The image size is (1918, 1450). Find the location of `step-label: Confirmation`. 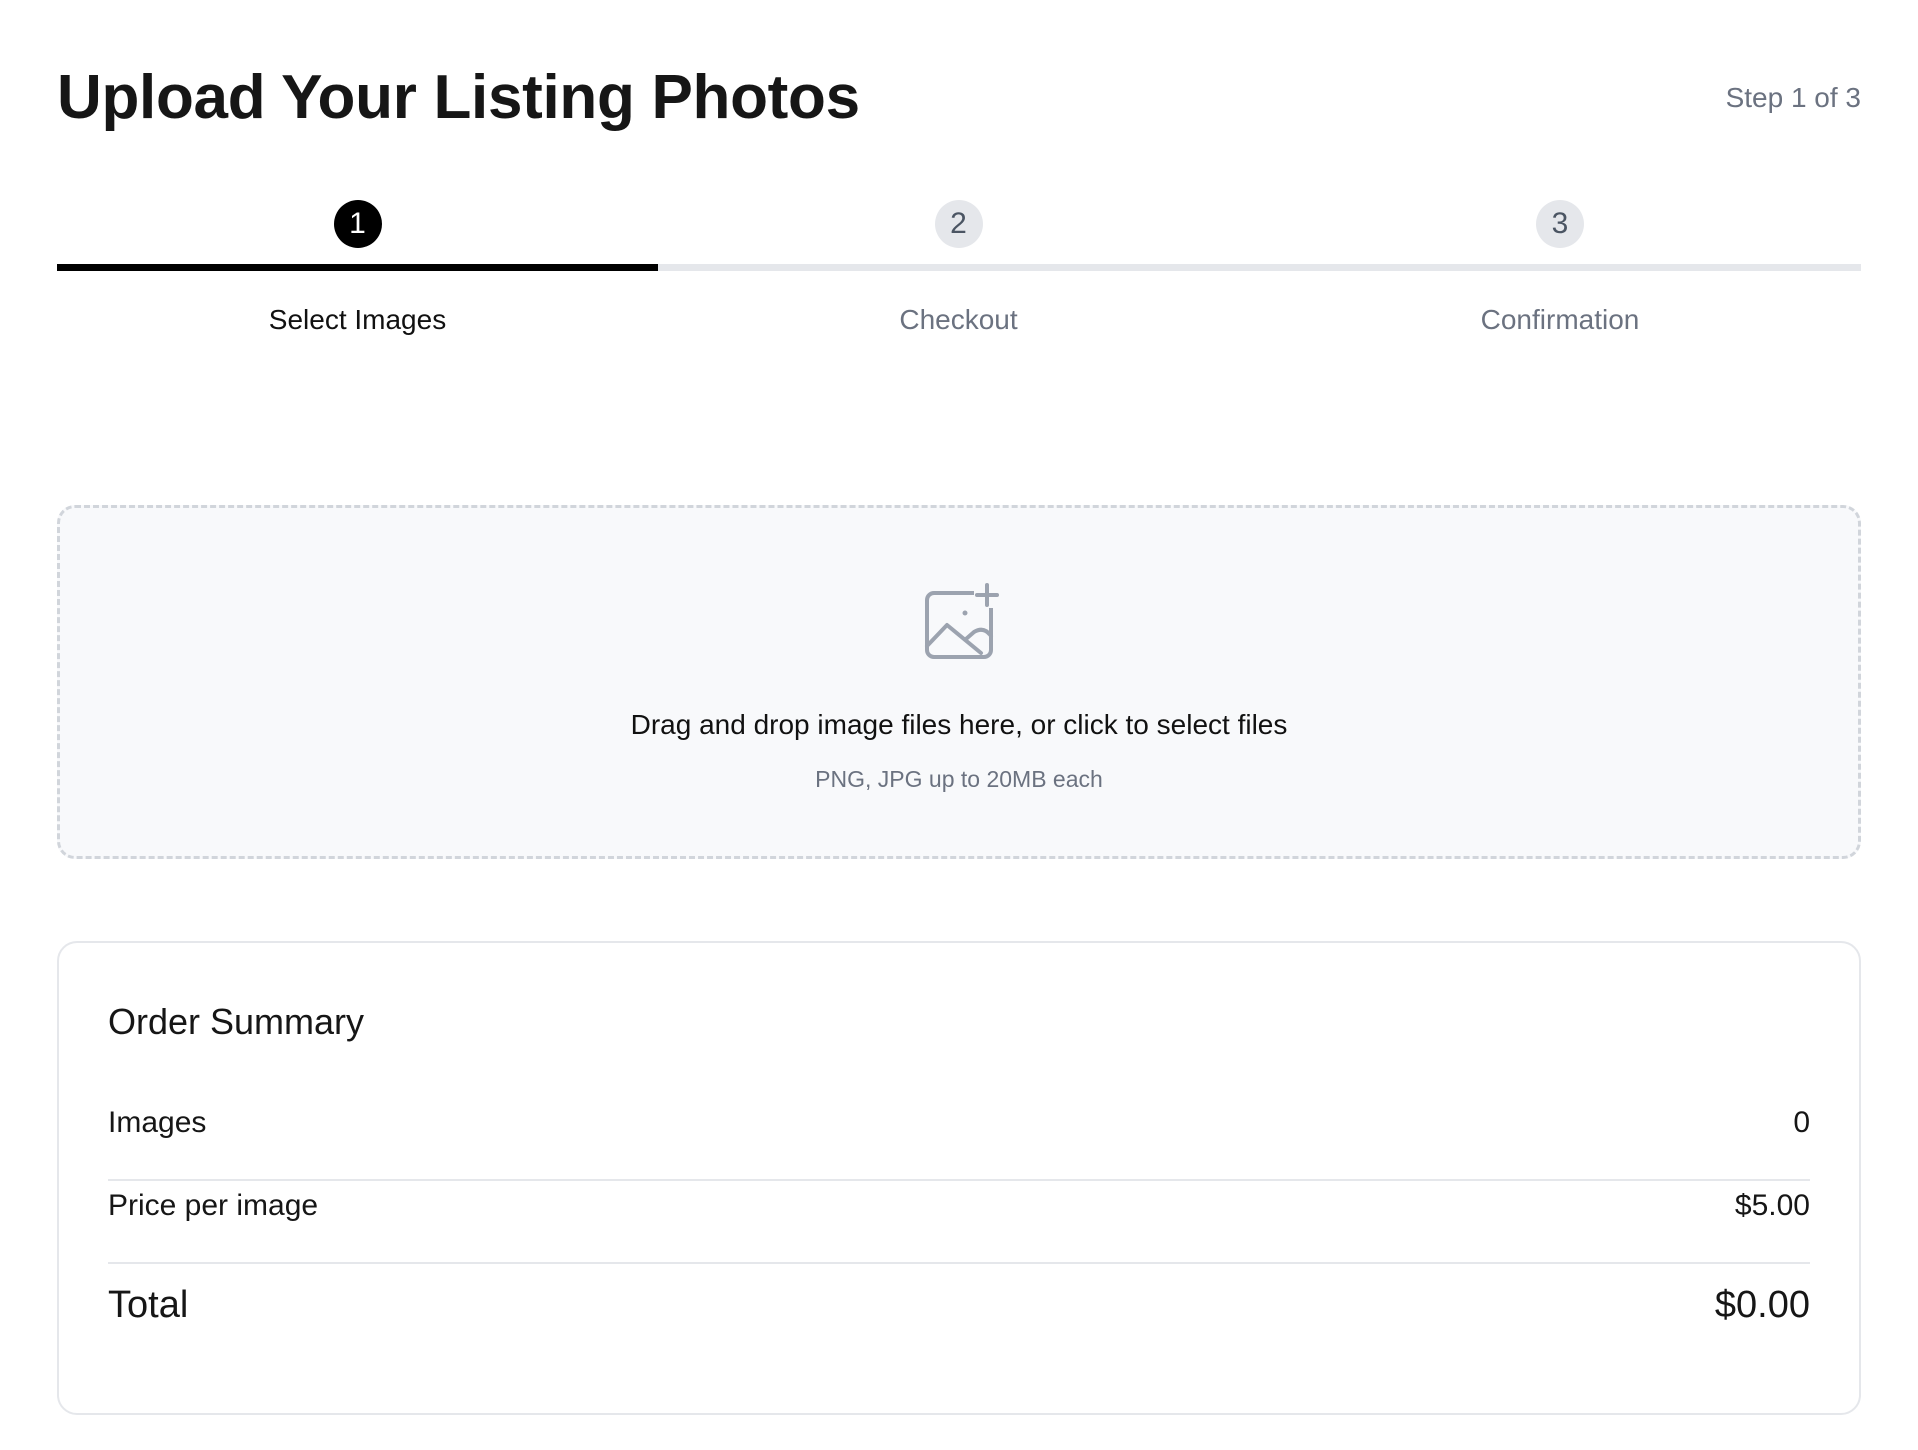

step-label: Confirmation is located at coordinates (1560, 319).